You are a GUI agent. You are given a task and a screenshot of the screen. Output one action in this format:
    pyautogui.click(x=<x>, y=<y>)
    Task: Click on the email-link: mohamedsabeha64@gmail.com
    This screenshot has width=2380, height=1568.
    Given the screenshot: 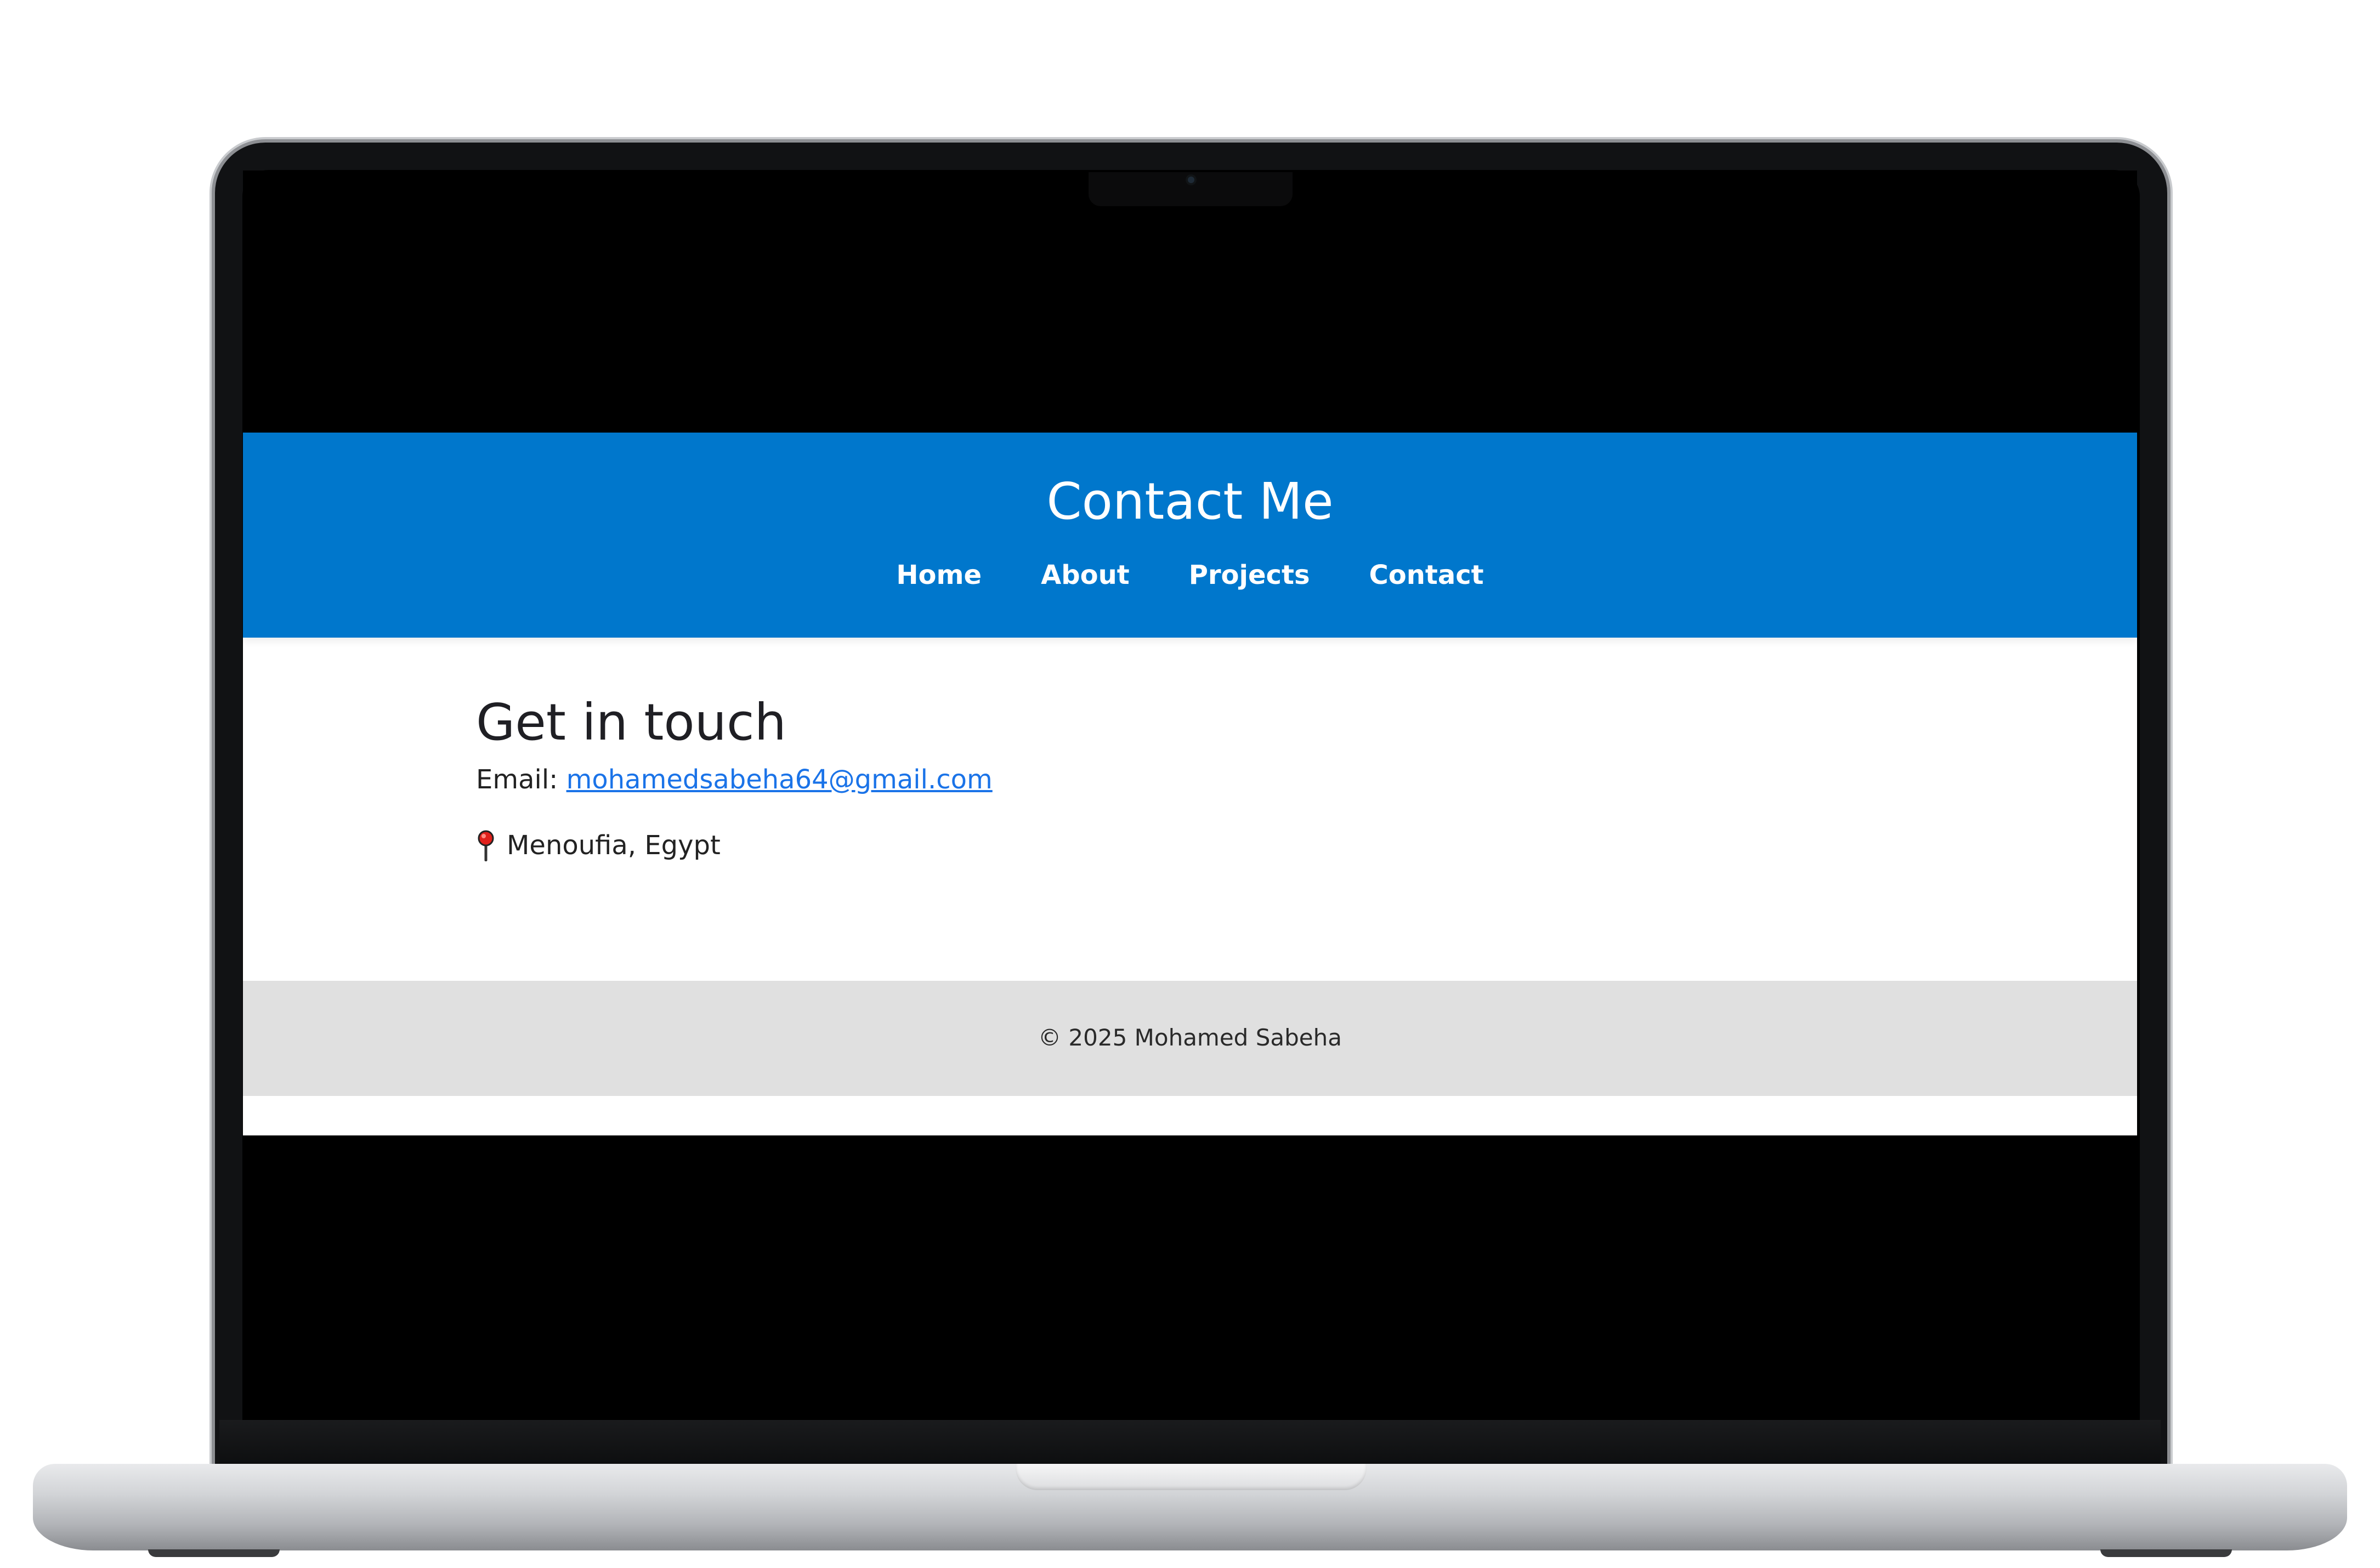 What is the action you would take?
    pyautogui.click(x=779, y=779)
    